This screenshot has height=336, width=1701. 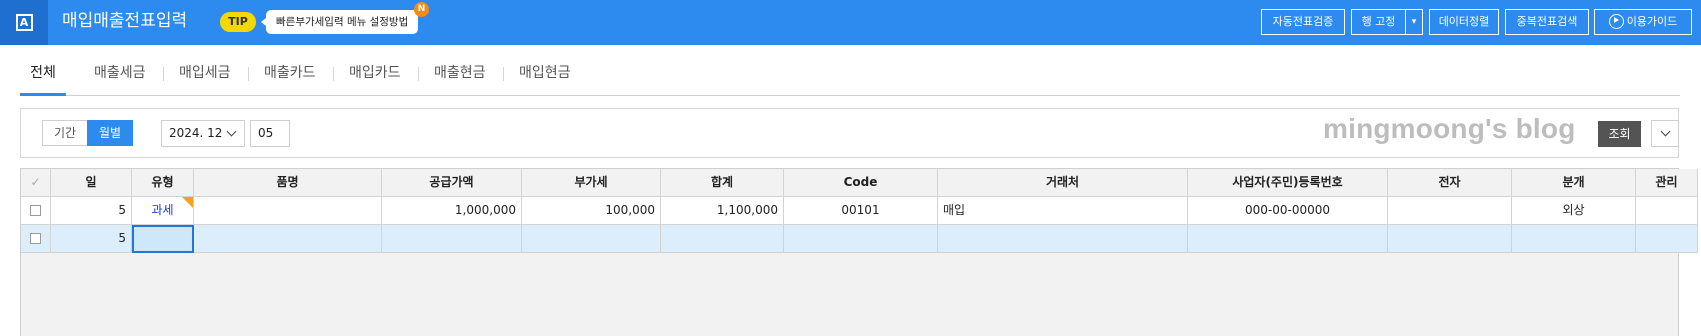 I want to click on logo: A, so click(x=24, y=22).